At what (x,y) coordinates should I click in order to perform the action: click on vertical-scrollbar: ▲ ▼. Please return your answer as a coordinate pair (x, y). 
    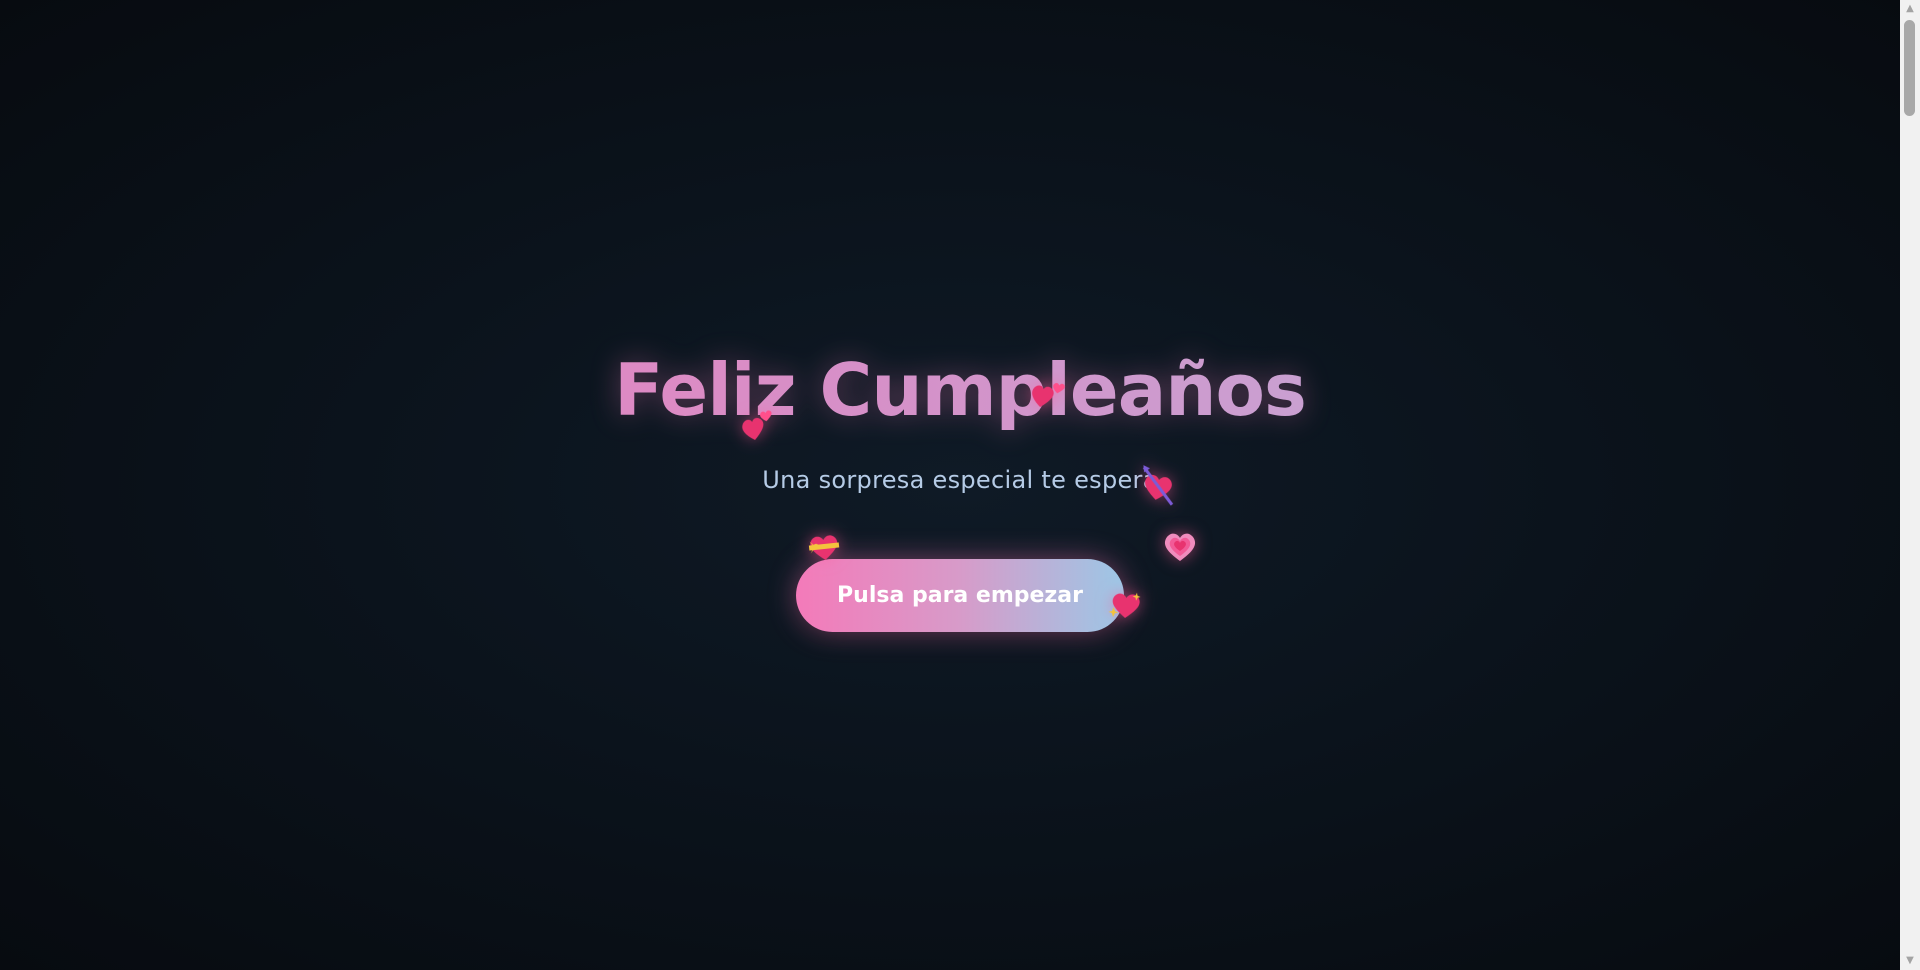
    Looking at the image, I should click on (1910, 485).